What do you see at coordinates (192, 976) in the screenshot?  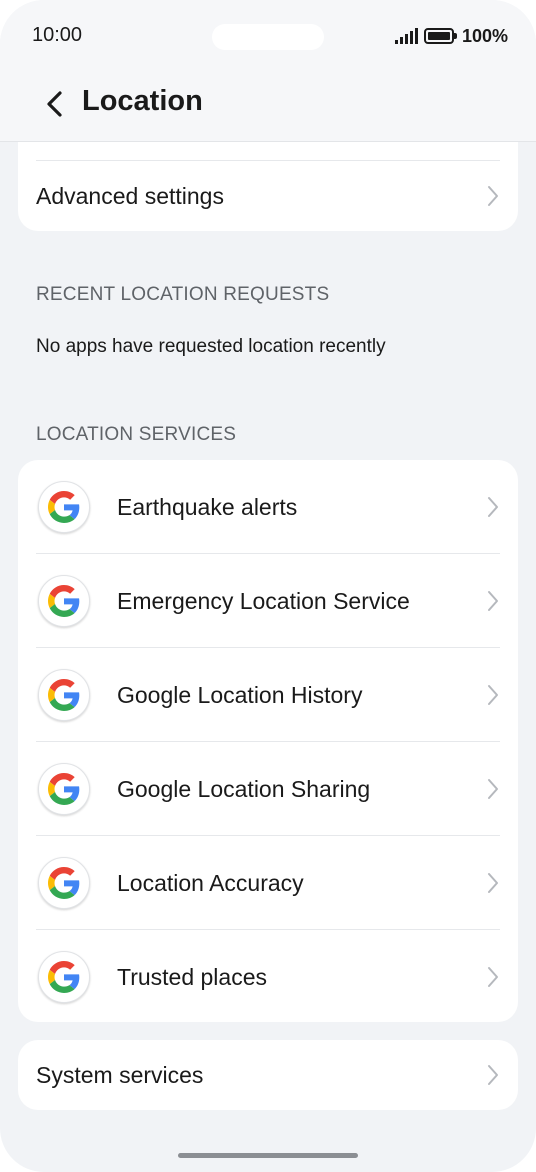 I see `service-label: Trusted places` at bounding box center [192, 976].